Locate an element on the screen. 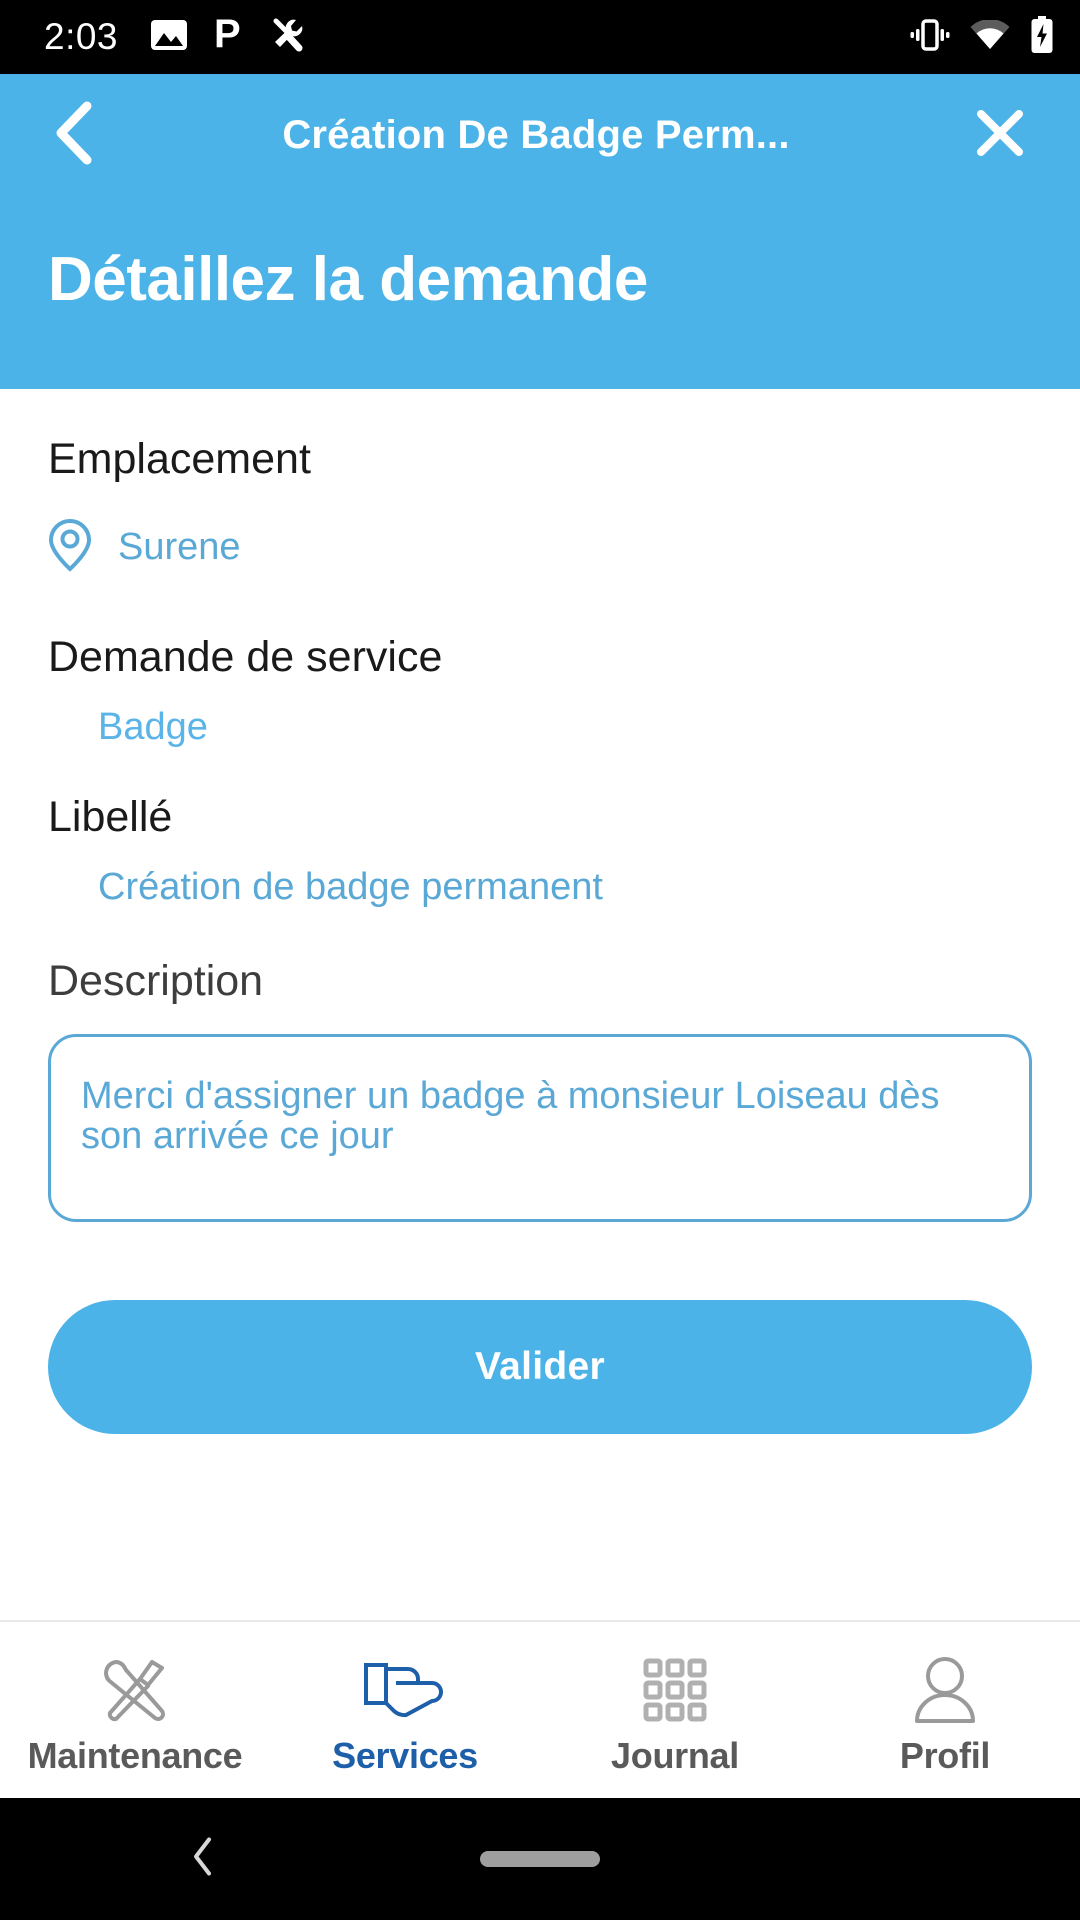 The image size is (1080, 1920). emplacement-label: Emplacement is located at coordinates (179, 459).